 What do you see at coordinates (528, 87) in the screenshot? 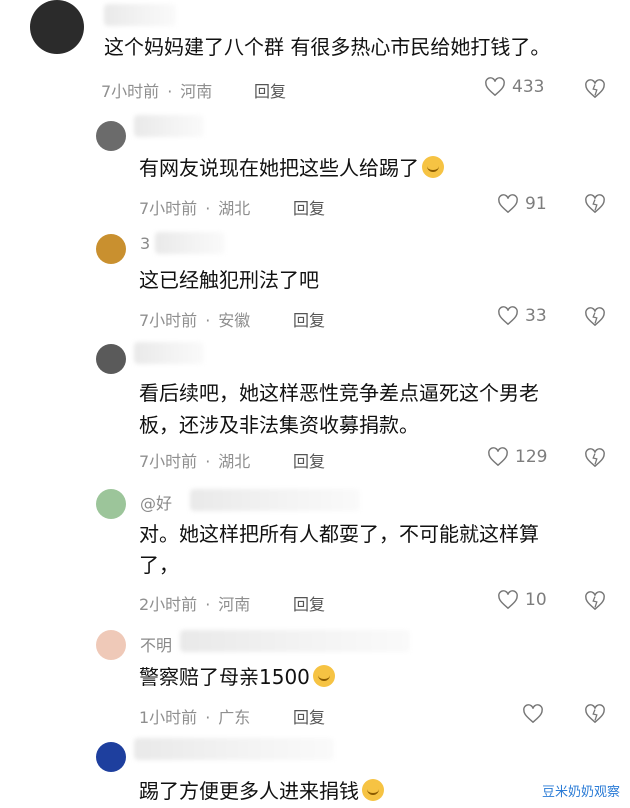
I see `like-count: 433` at bounding box center [528, 87].